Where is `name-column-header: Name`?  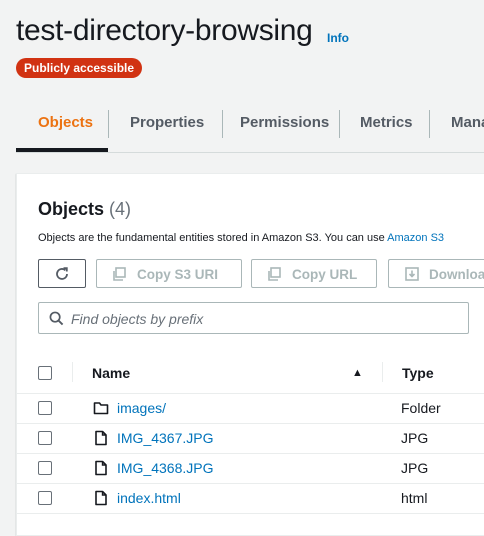 name-column-header: Name is located at coordinates (111, 373).